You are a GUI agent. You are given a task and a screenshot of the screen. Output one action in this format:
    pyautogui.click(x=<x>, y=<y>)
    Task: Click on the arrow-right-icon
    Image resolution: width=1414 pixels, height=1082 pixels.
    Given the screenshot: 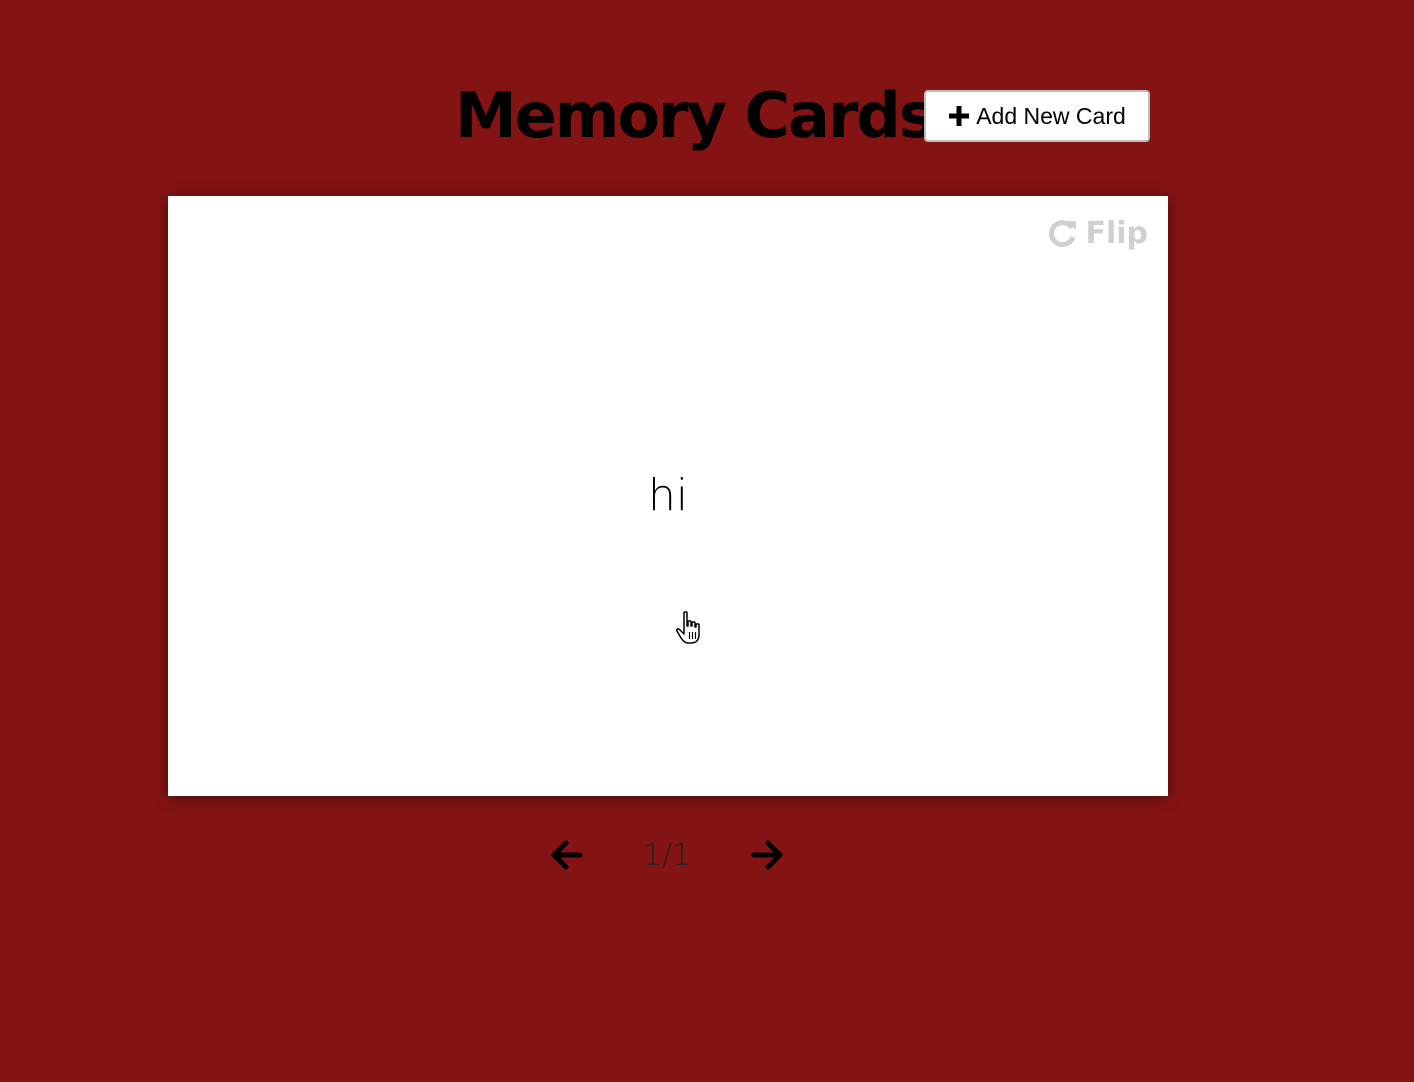 What is the action you would take?
    pyautogui.click(x=767, y=857)
    